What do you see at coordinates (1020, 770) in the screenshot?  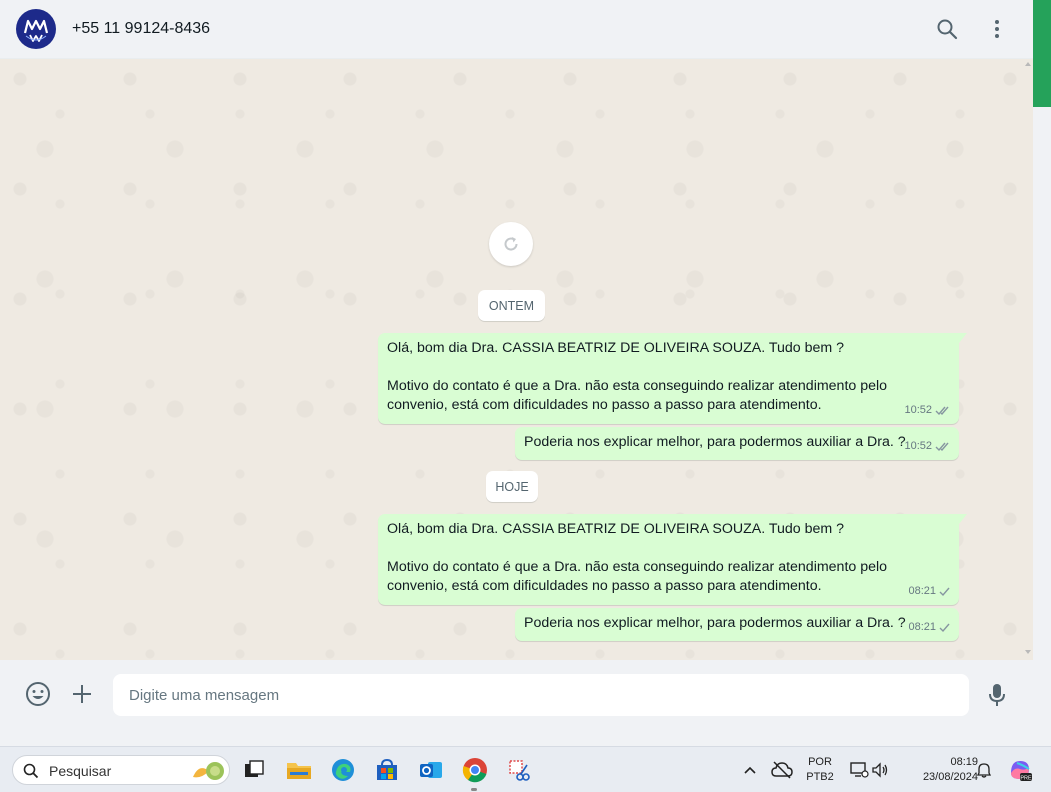 I see `copilot-icon: PRE` at bounding box center [1020, 770].